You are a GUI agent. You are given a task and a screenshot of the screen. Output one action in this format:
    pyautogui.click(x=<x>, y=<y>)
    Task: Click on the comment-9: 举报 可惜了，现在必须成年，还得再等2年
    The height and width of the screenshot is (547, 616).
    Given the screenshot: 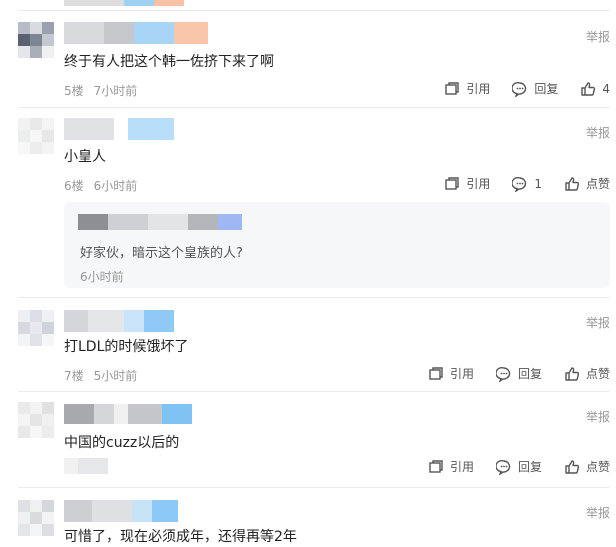 What is the action you would take?
    pyautogui.click(x=308, y=517)
    